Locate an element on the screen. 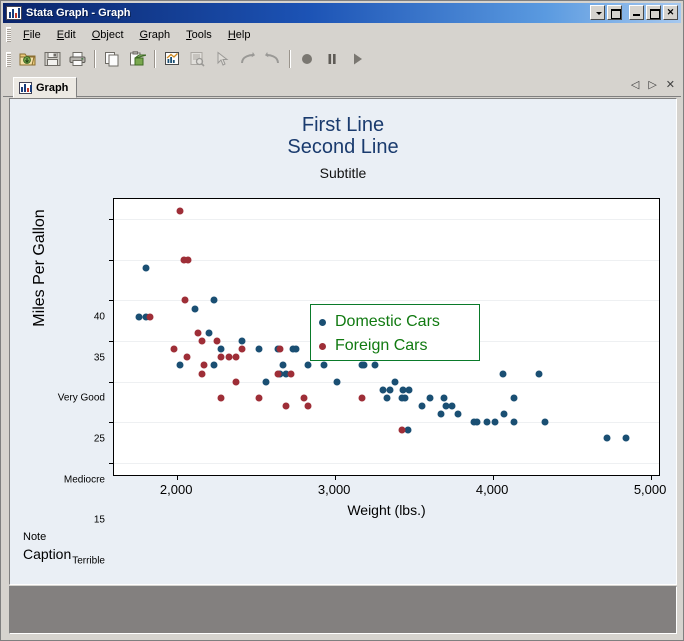 This screenshot has width=684, height=641. menu-drag-handle is located at coordinates (8, 34).